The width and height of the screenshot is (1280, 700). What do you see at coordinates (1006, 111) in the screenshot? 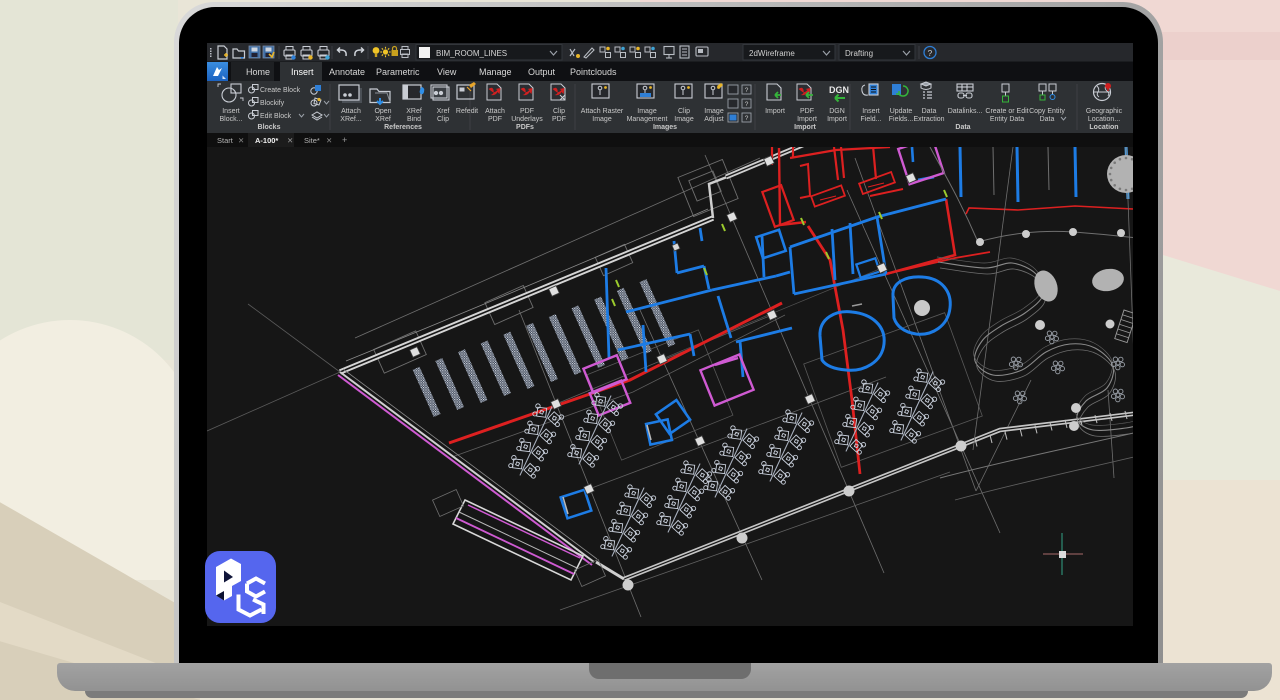
I see `svg-text: Create or Edit` at bounding box center [1006, 111].